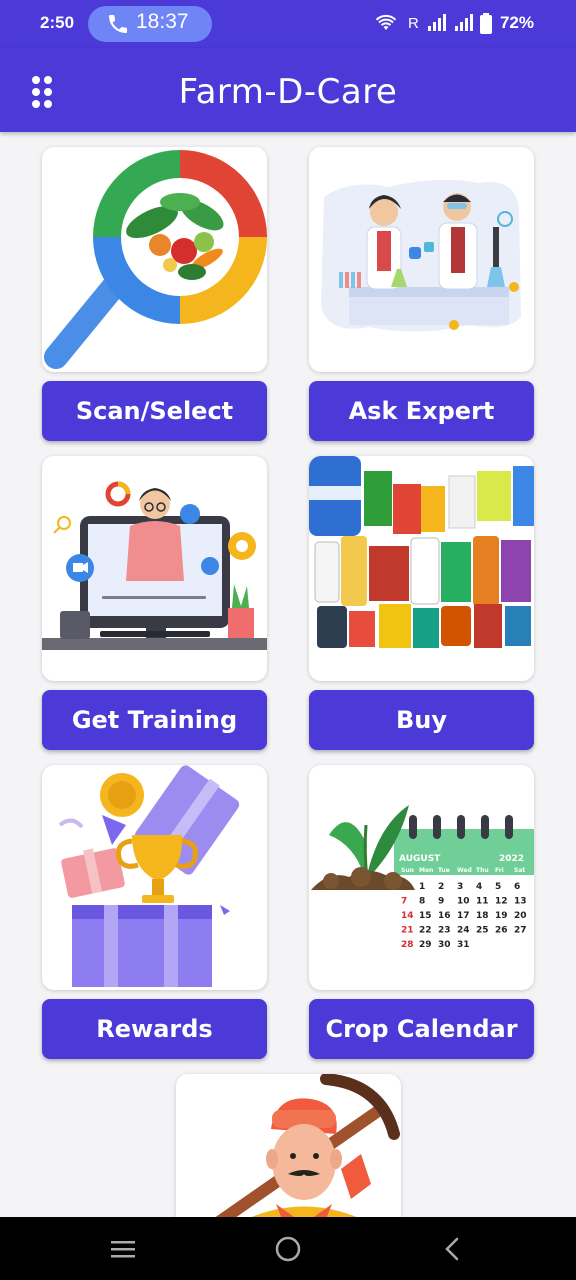 This screenshot has height=1280, width=576. I want to click on calendar-day: 30, so click(444, 945).